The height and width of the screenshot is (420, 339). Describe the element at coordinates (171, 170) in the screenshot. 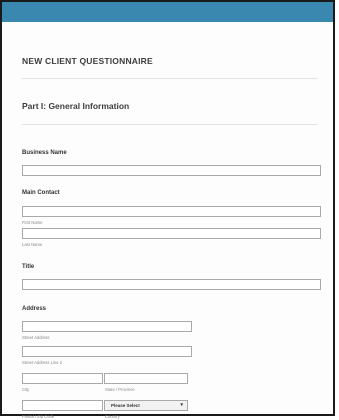

I see `business-name-input` at that location.